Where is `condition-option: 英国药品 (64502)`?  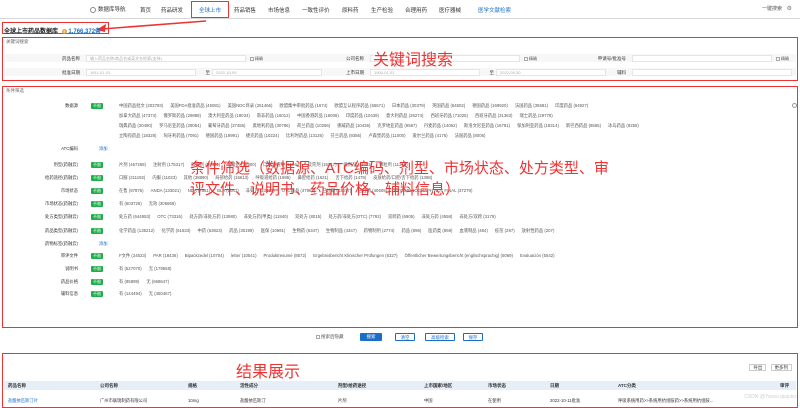 condition-option: 英国药品 (64502) is located at coordinates (448, 105).